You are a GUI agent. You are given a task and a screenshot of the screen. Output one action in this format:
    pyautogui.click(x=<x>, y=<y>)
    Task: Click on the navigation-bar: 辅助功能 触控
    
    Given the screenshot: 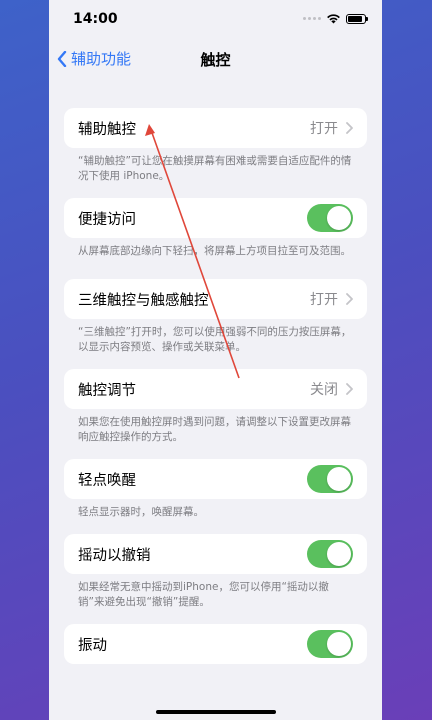 What is the action you would take?
    pyautogui.click(x=215, y=59)
    